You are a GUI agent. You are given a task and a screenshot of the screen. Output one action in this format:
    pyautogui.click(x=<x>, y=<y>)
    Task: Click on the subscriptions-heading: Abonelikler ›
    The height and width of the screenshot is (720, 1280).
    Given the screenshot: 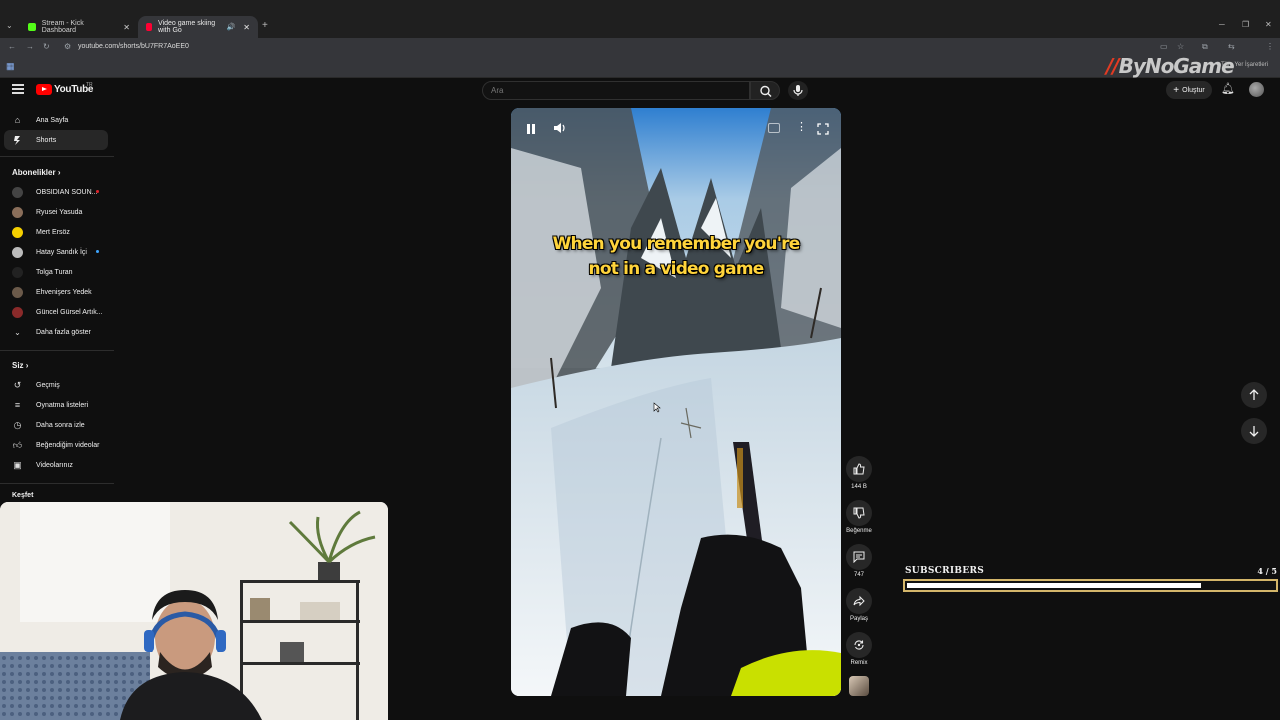 What is the action you would take?
    pyautogui.click(x=36, y=172)
    